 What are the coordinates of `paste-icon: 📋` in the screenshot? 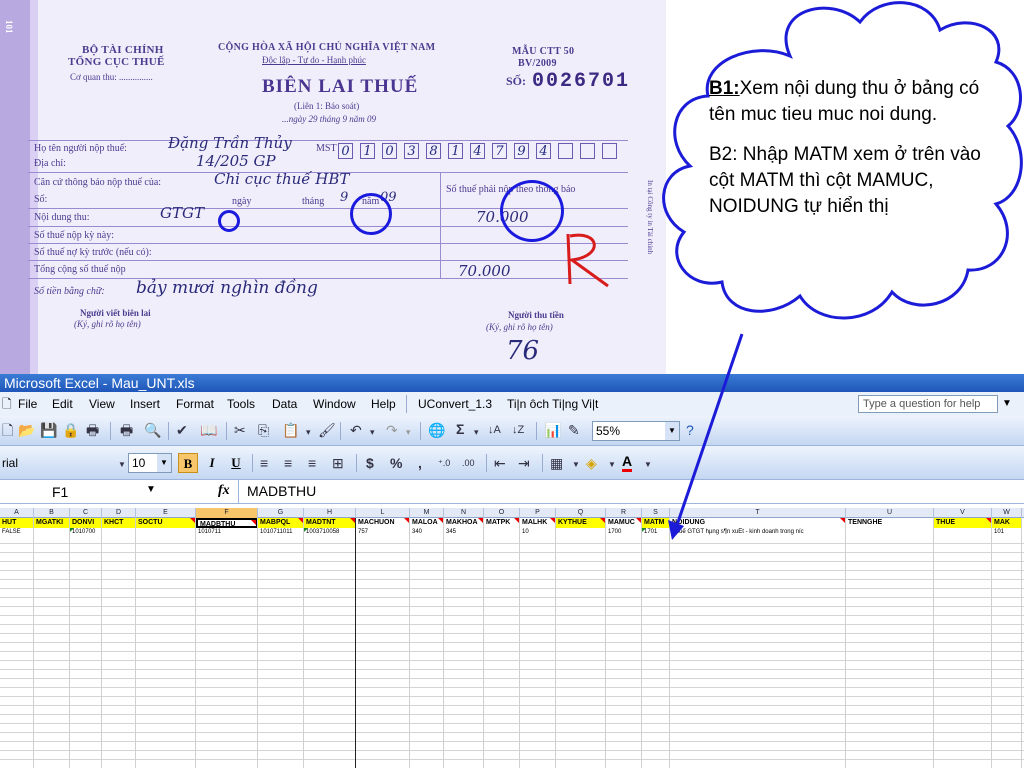 It's located at (290, 430).